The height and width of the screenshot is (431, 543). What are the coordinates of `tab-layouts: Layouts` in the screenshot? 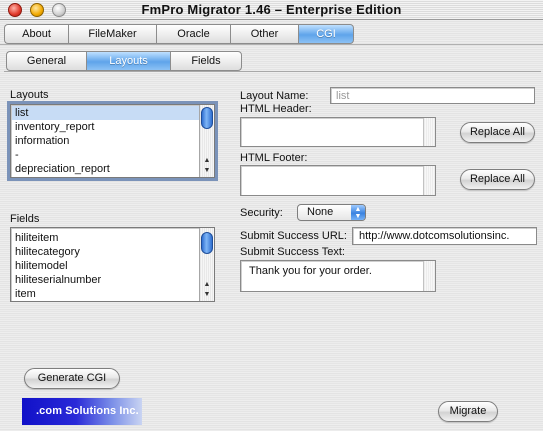 It's located at (128, 61).